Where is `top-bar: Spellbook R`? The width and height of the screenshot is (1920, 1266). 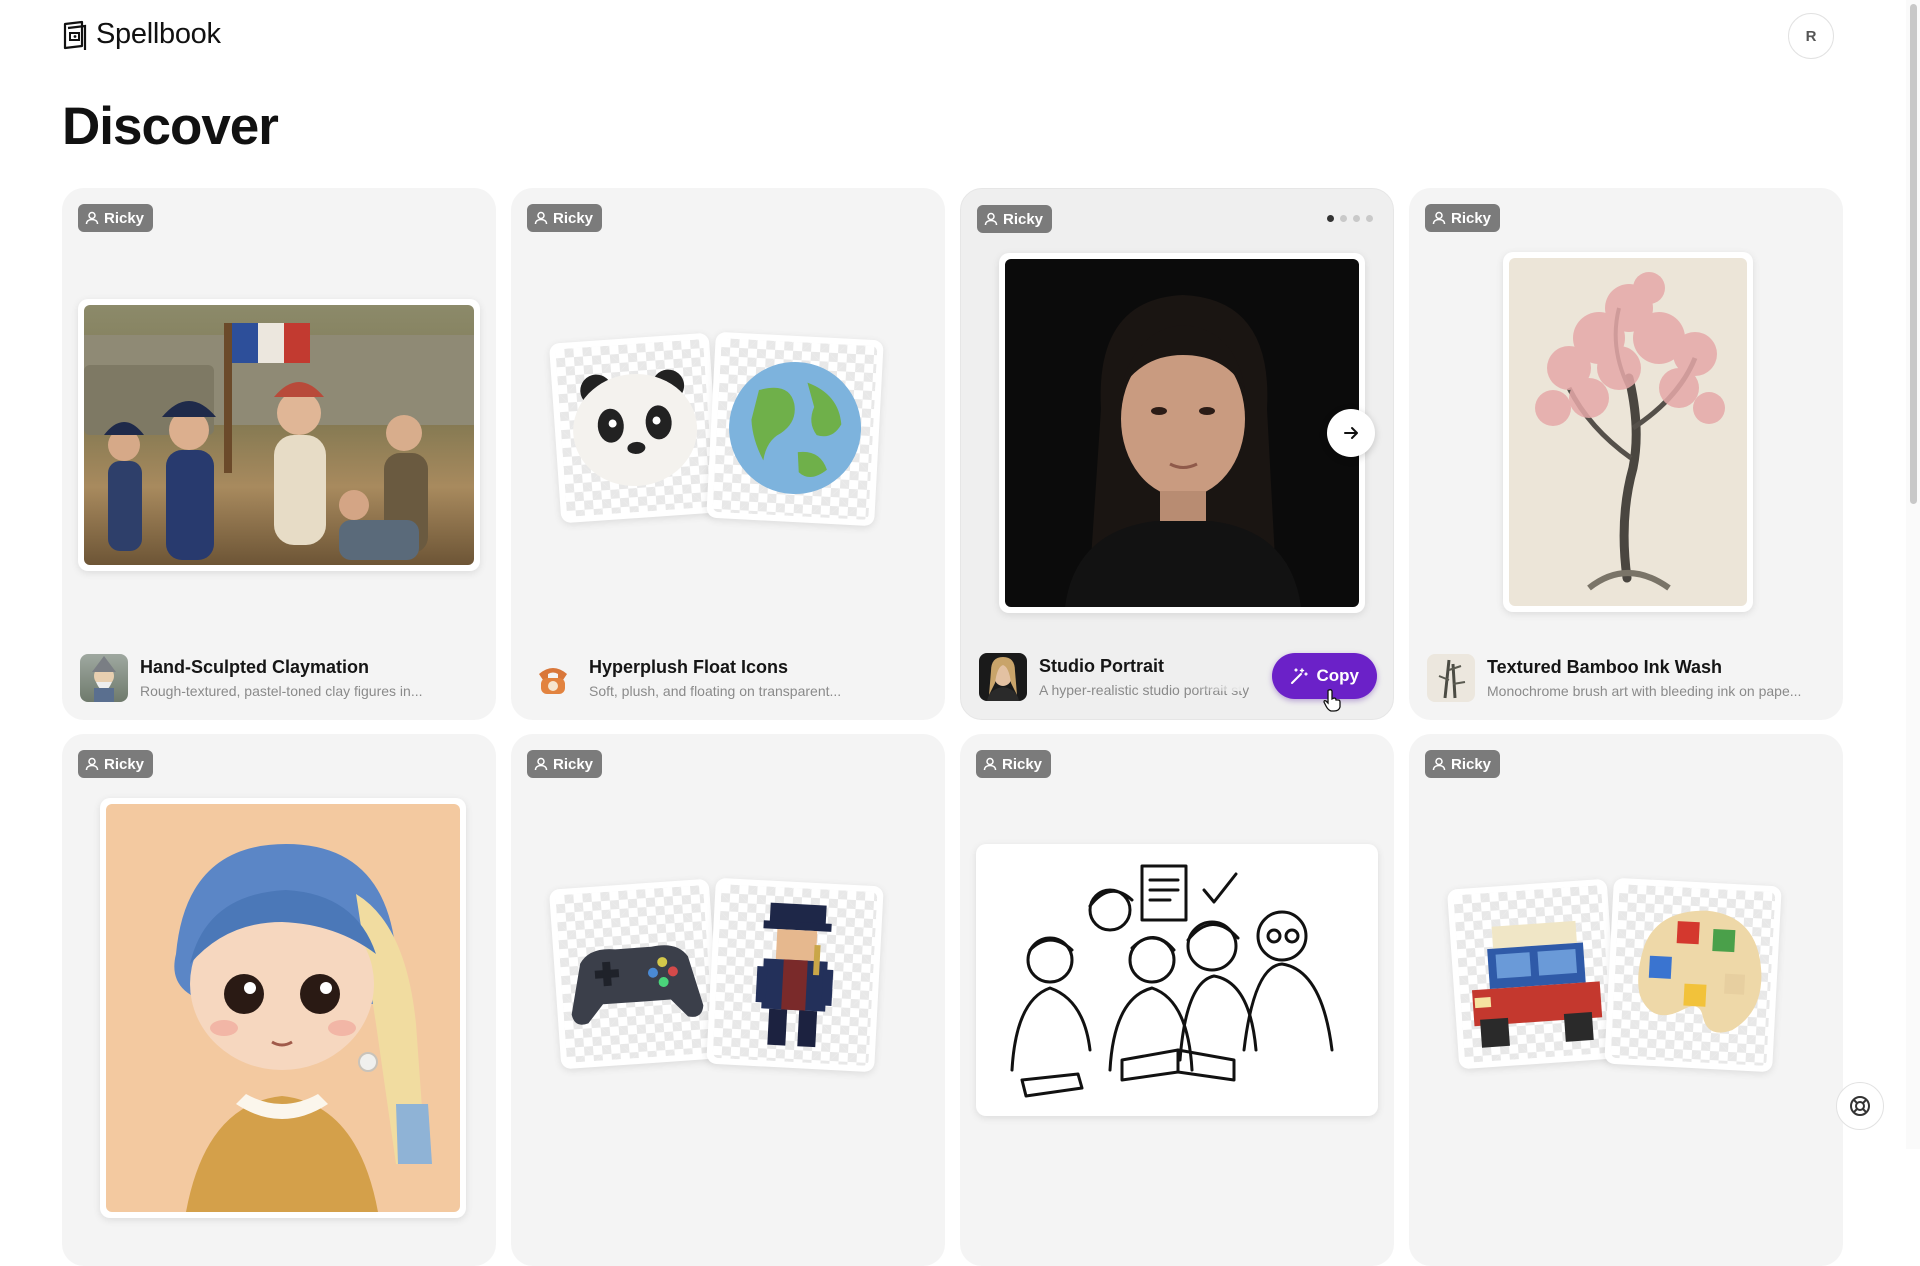 top-bar: Spellbook R is located at coordinates (960, 36).